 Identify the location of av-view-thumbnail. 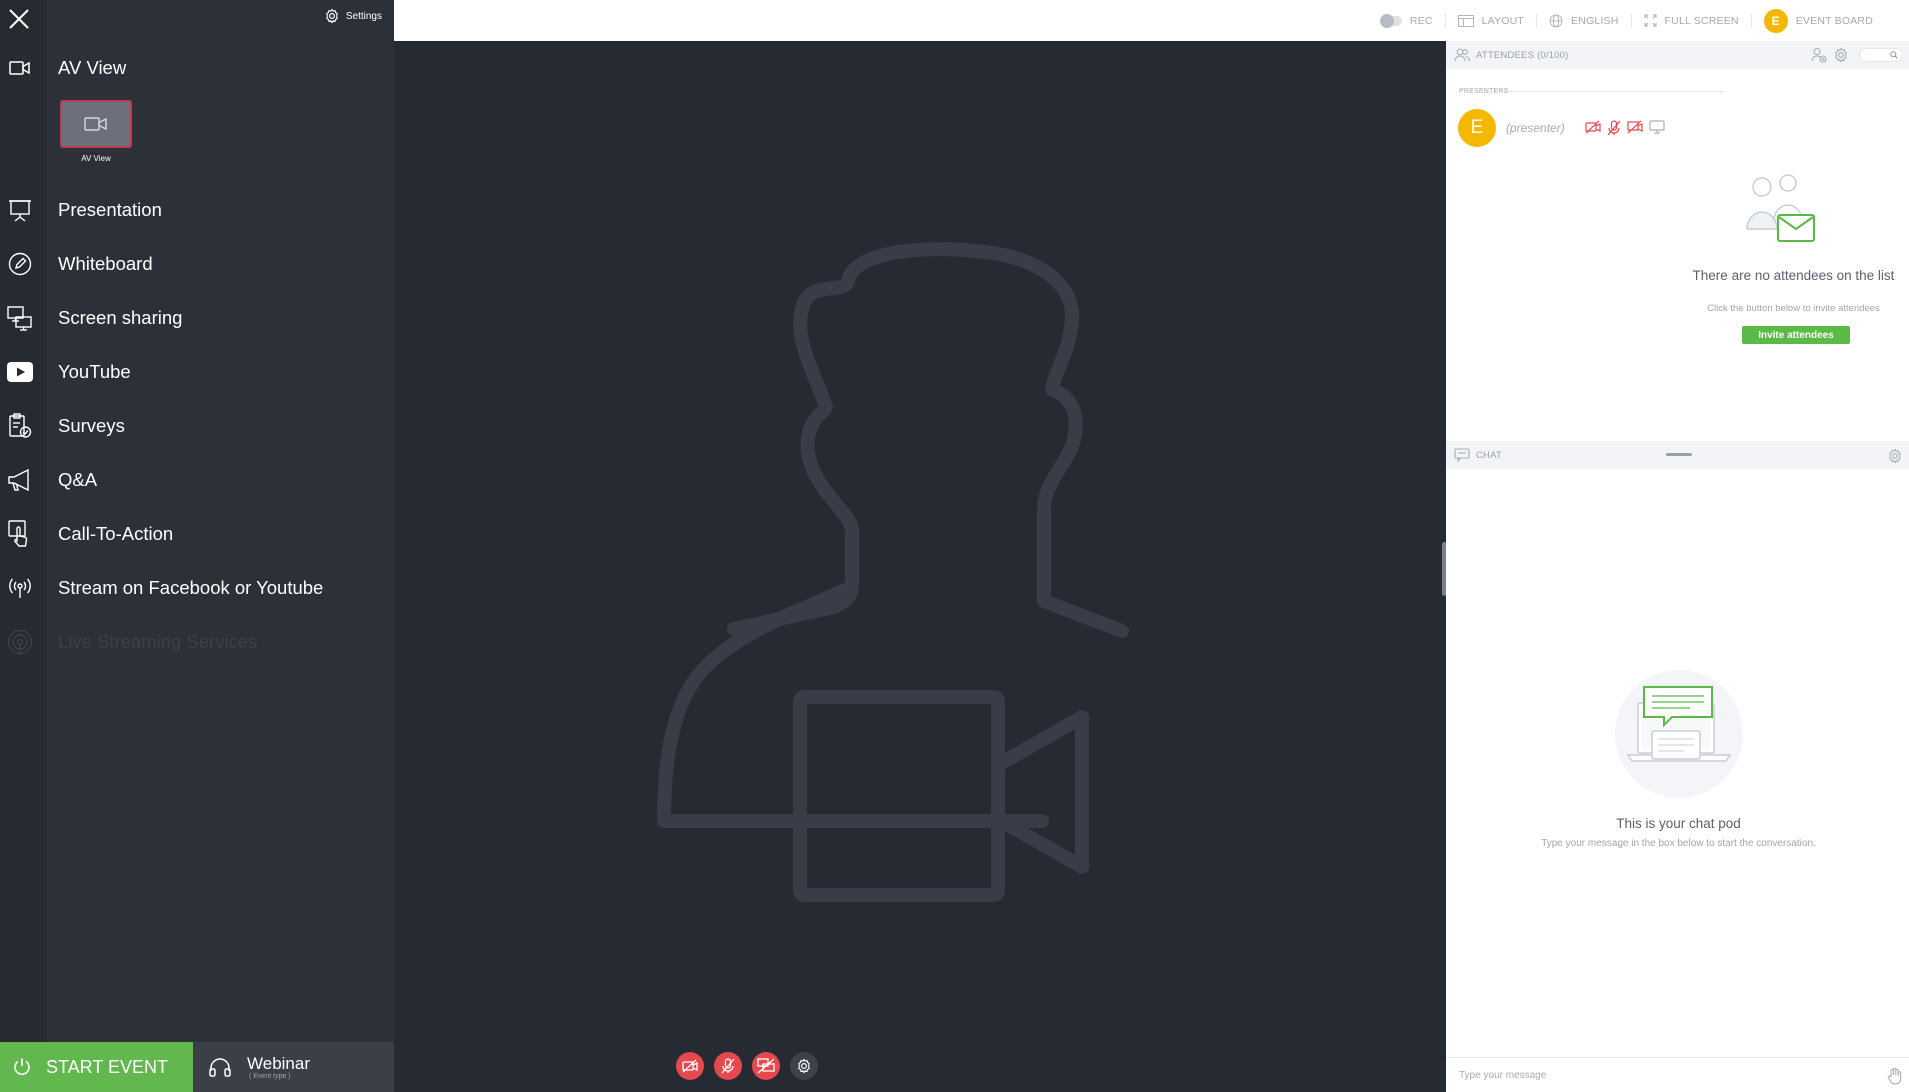
(96, 124).